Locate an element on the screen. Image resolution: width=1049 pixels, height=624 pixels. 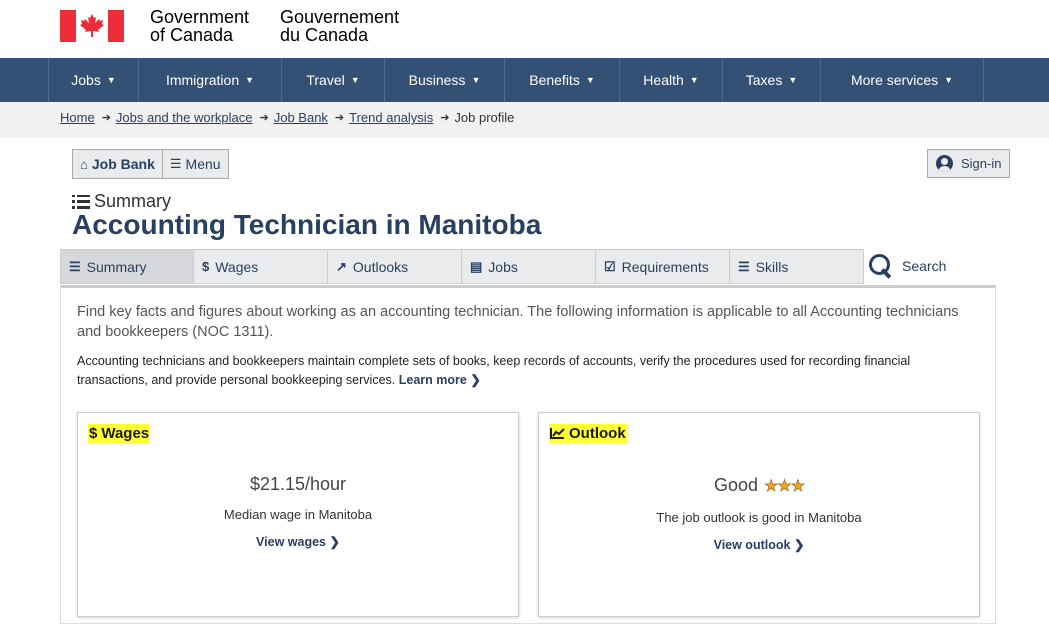
jobbank-toolbar: ⌂ Job Bank ☰ Menu is located at coordinates (150, 164).